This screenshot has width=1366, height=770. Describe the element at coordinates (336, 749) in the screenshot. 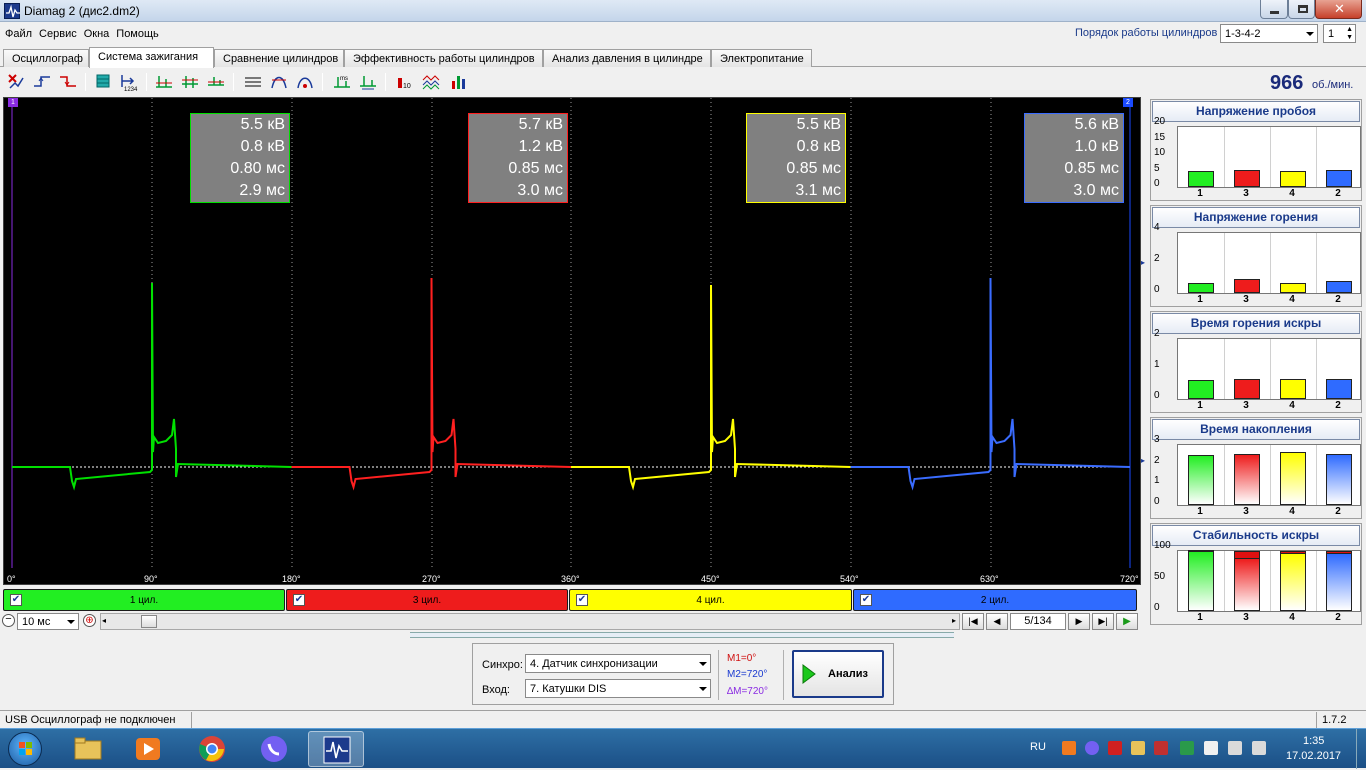

I see `diamag-taskbar-button` at that location.